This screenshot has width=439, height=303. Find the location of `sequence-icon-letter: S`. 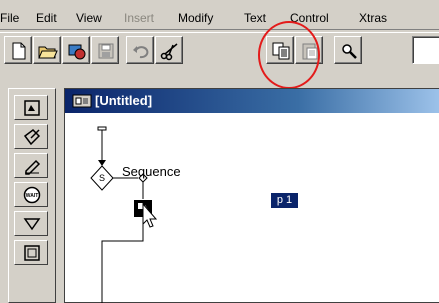

sequence-icon-letter: S is located at coordinates (102, 178).